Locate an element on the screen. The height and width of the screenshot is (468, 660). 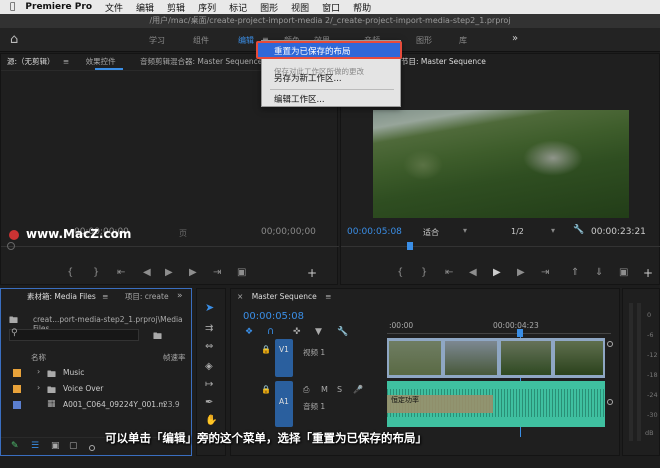
menu-markers: 标记 is located at coordinates (238, 7).